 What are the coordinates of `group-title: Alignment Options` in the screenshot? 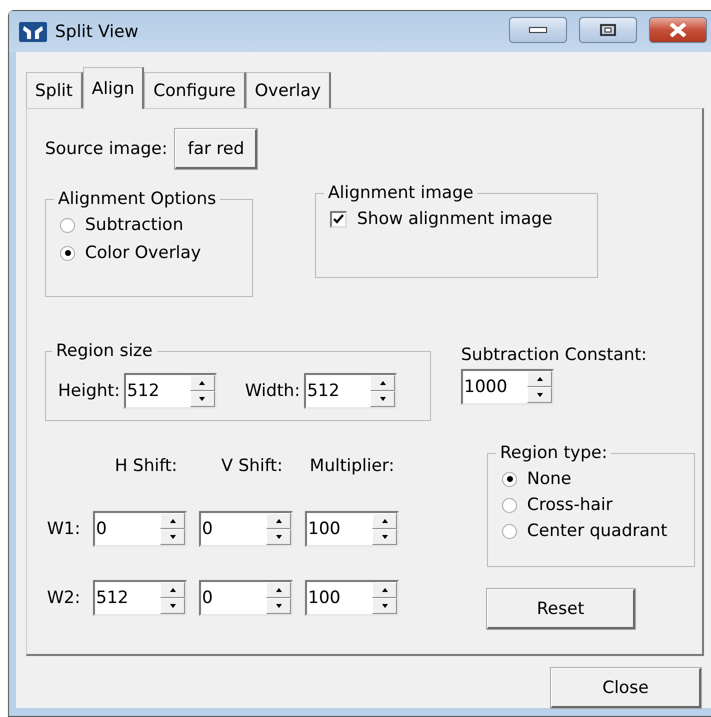 It's located at (137, 199).